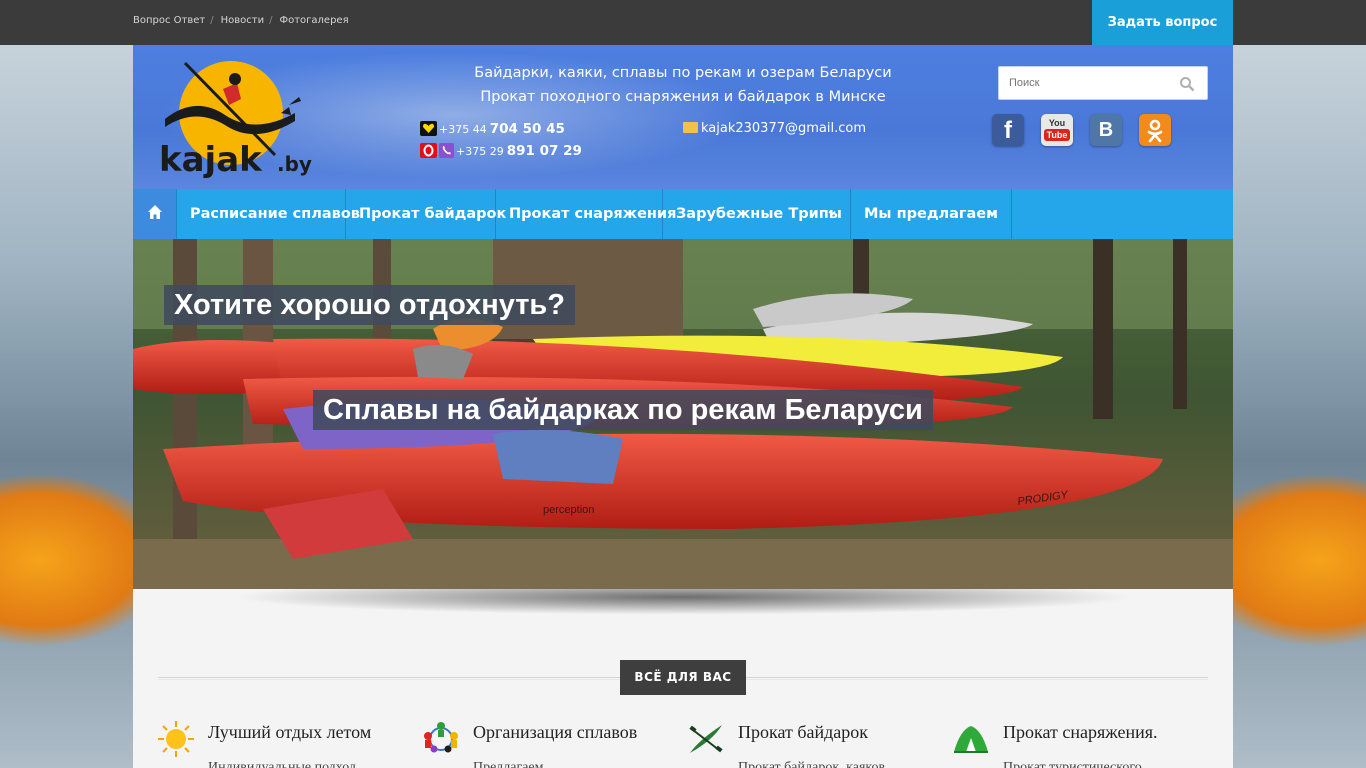 The width and height of the screenshot is (1366, 768). I want to click on feature-desc: Предлагаем, so click(508, 764).